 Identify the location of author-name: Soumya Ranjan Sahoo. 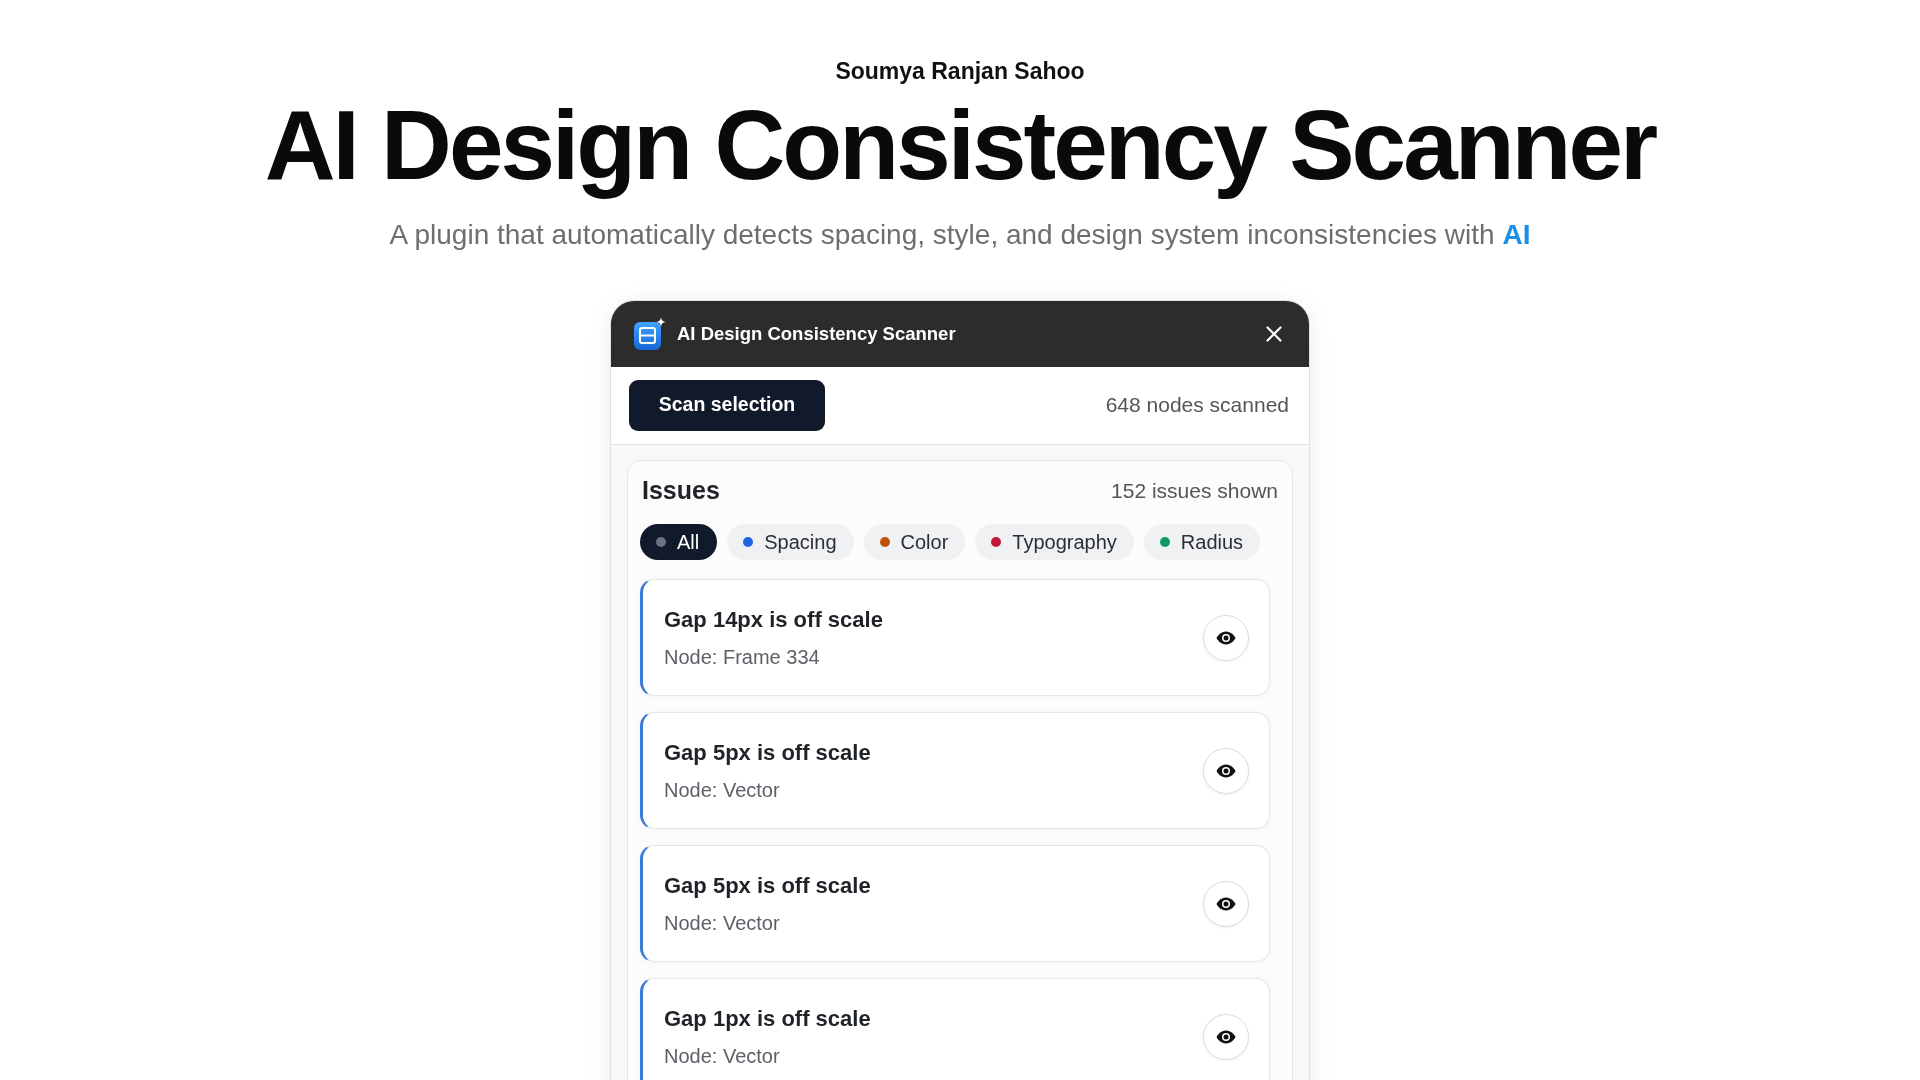
(960, 71).